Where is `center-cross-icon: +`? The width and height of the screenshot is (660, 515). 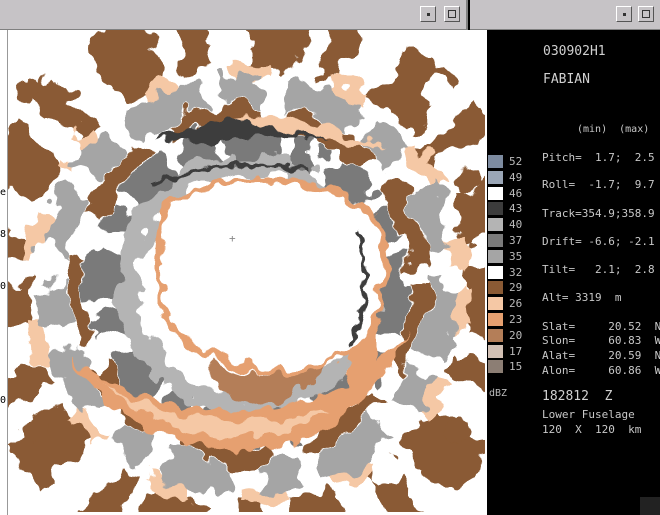
center-cross-icon: + is located at coordinates (232, 238).